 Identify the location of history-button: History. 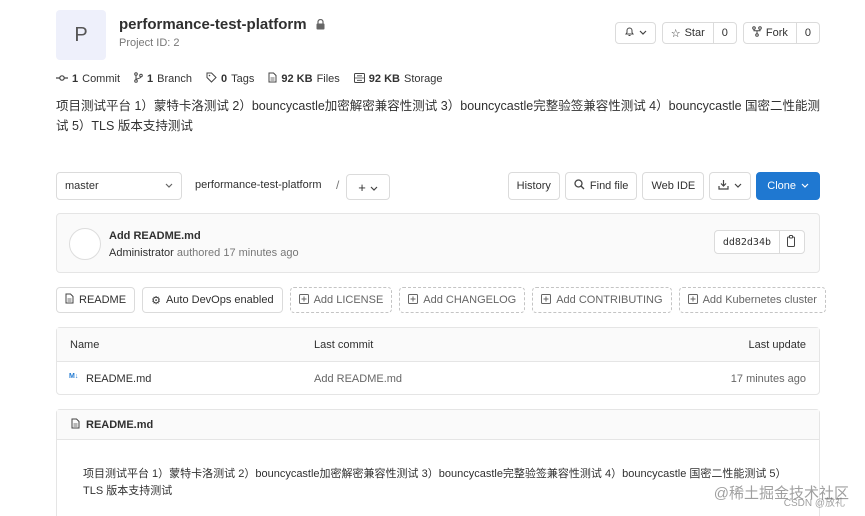
(533, 186).